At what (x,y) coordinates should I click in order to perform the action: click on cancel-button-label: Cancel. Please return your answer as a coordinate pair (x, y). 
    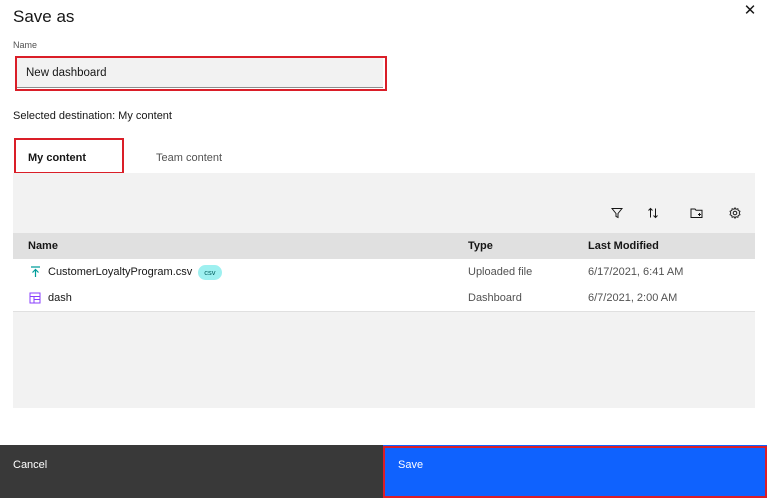
    Looking at the image, I should click on (30, 465).